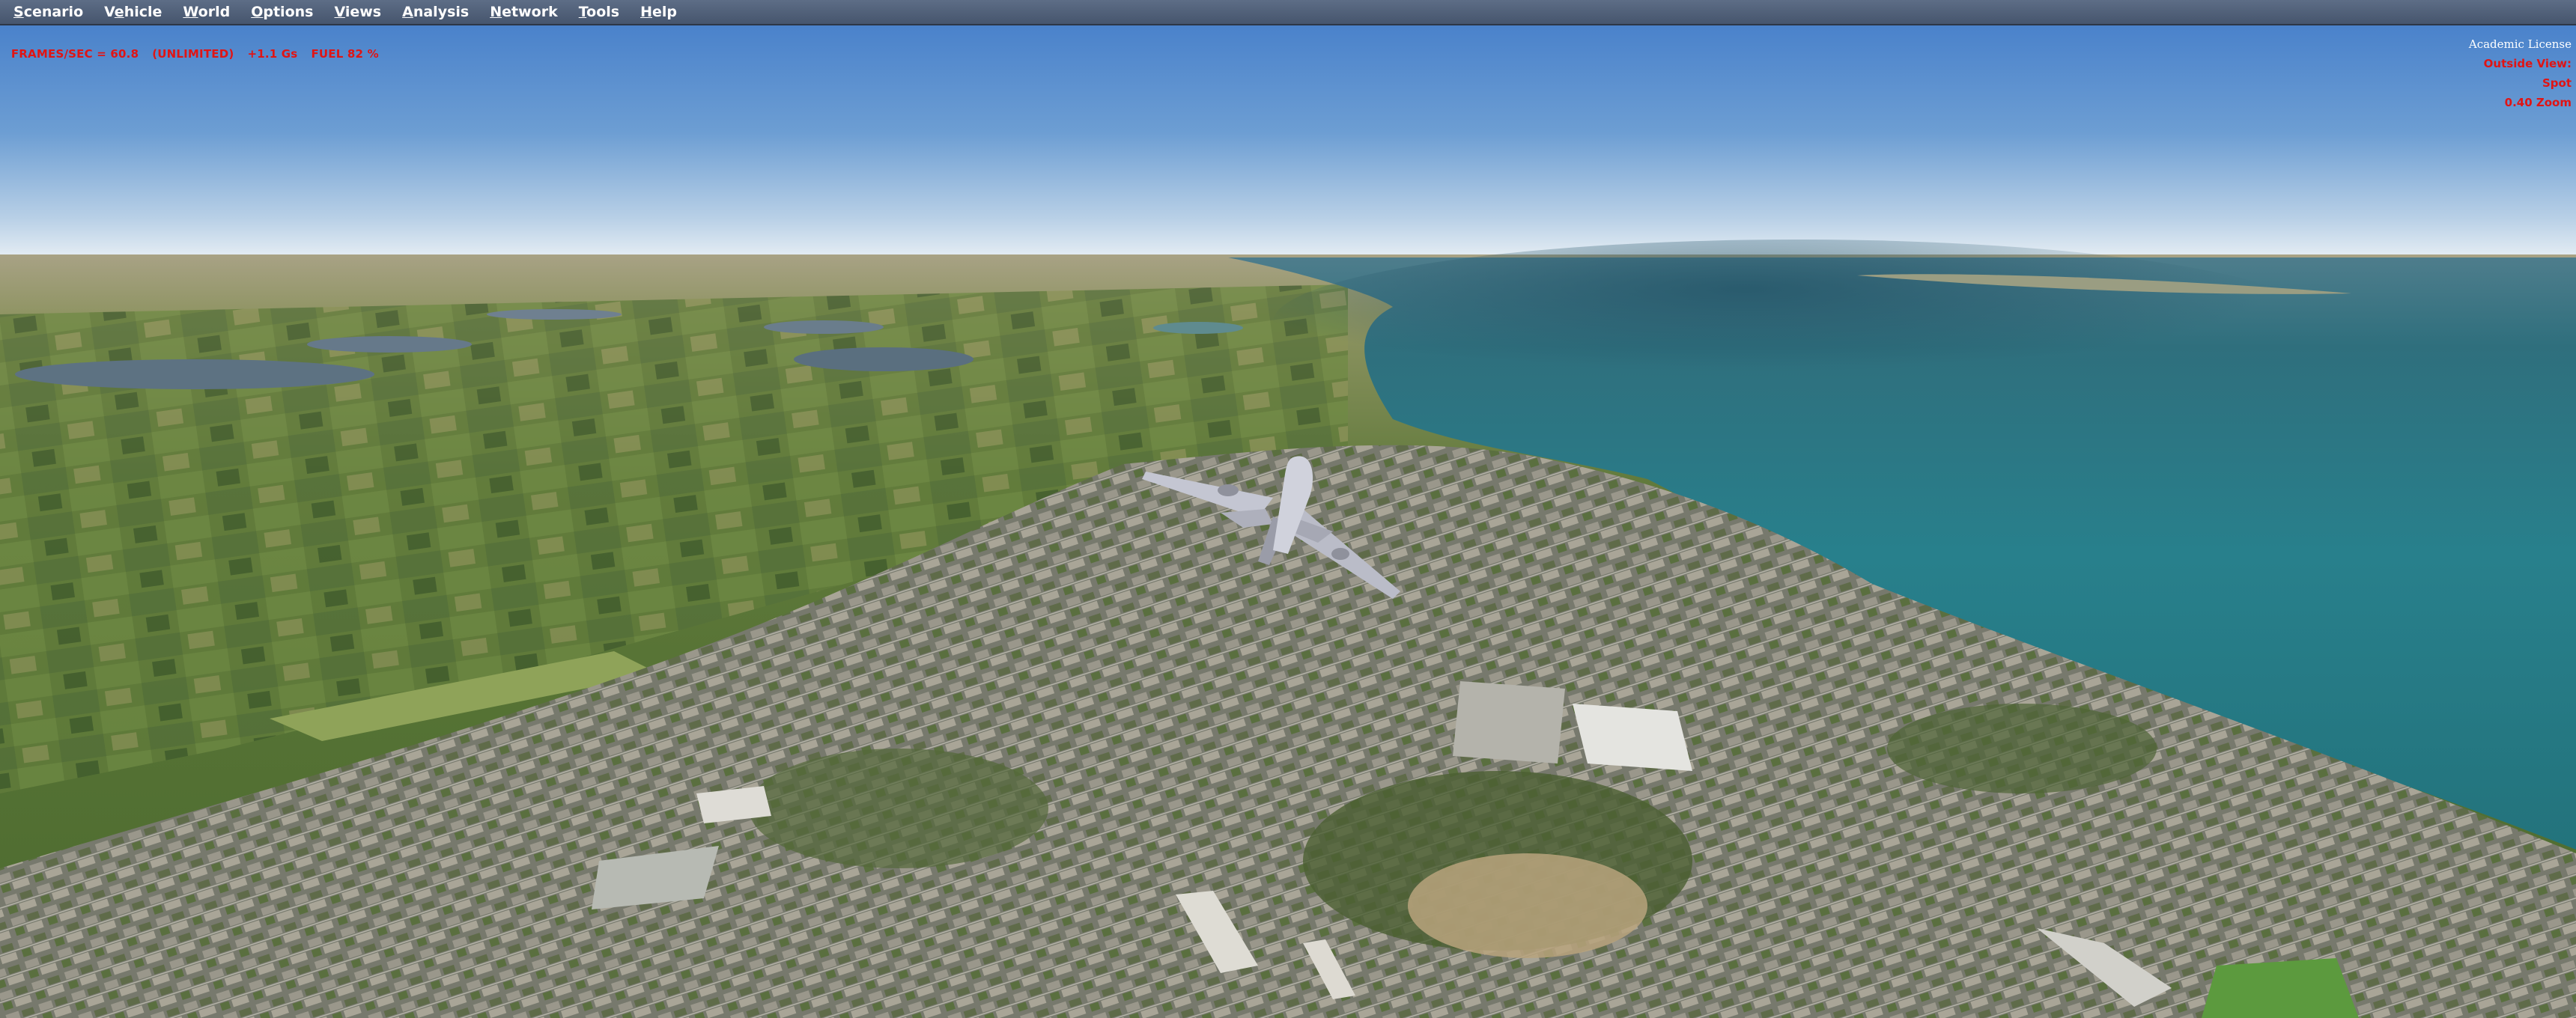 The height and width of the screenshot is (1018, 2576). What do you see at coordinates (1527, 905) in the screenshot?
I see `quarry` at bounding box center [1527, 905].